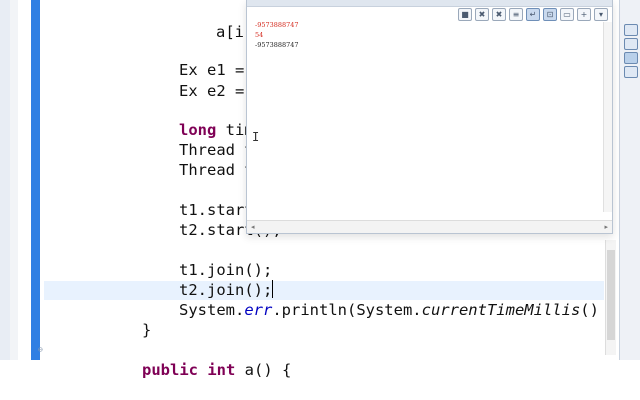  I want to click on code-text: a() {, so click(263, 370).